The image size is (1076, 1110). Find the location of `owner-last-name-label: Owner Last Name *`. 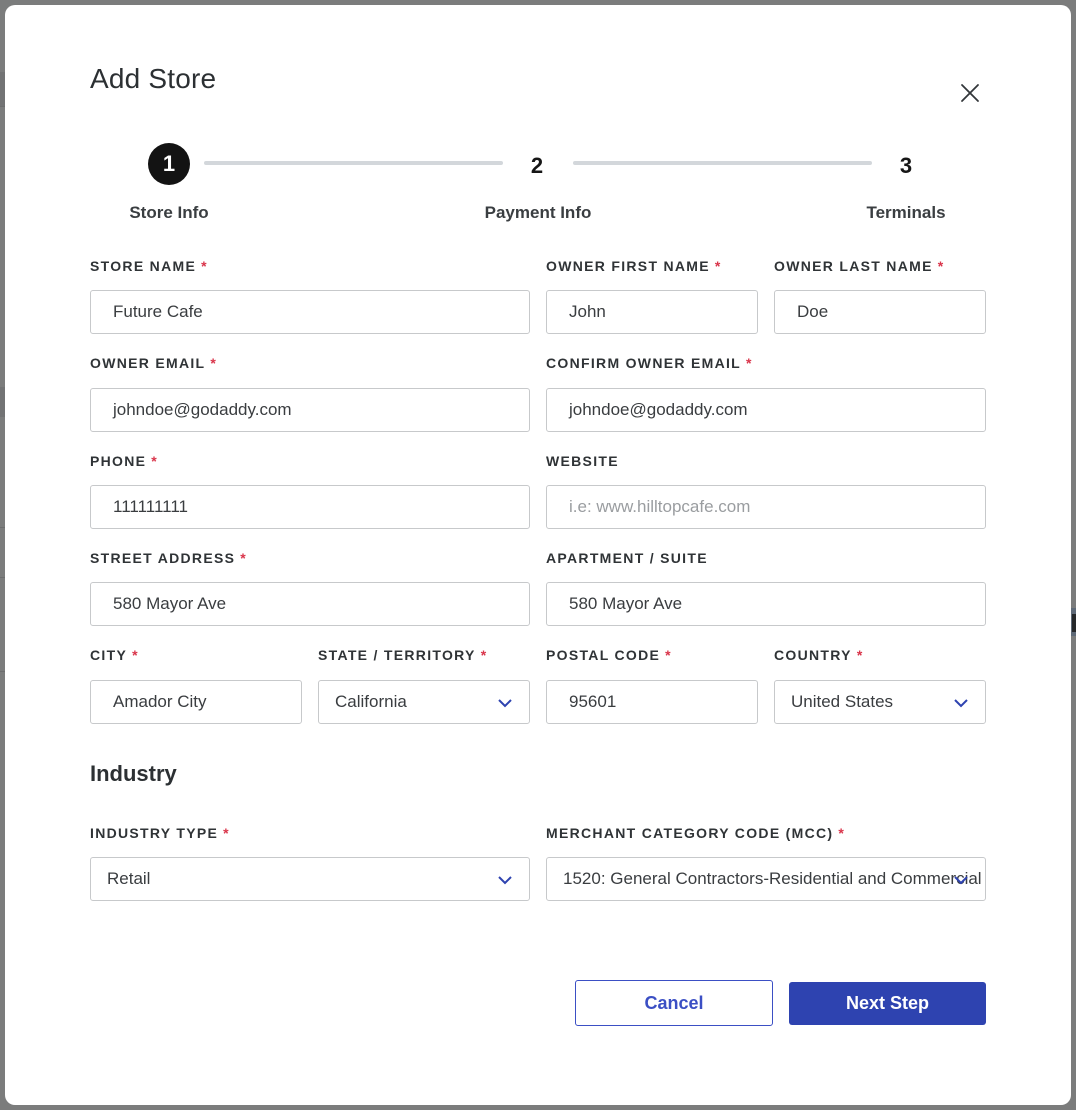

owner-last-name-label: Owner Last Name * is located at coordinates (859, 266).